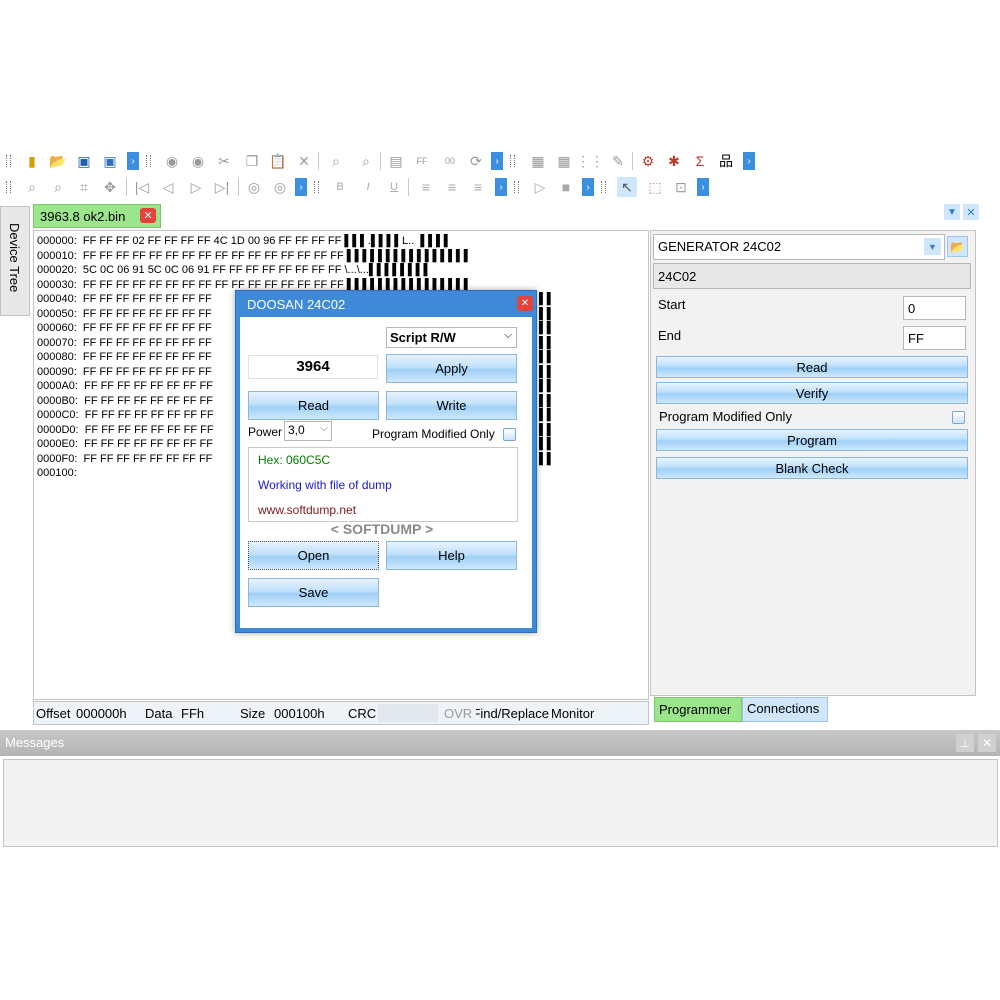 The image size is (1000, 1000). Describe the element at coordinates (476, 161) in the screenshot. I see `refresh-icon: ⟳` at that location.